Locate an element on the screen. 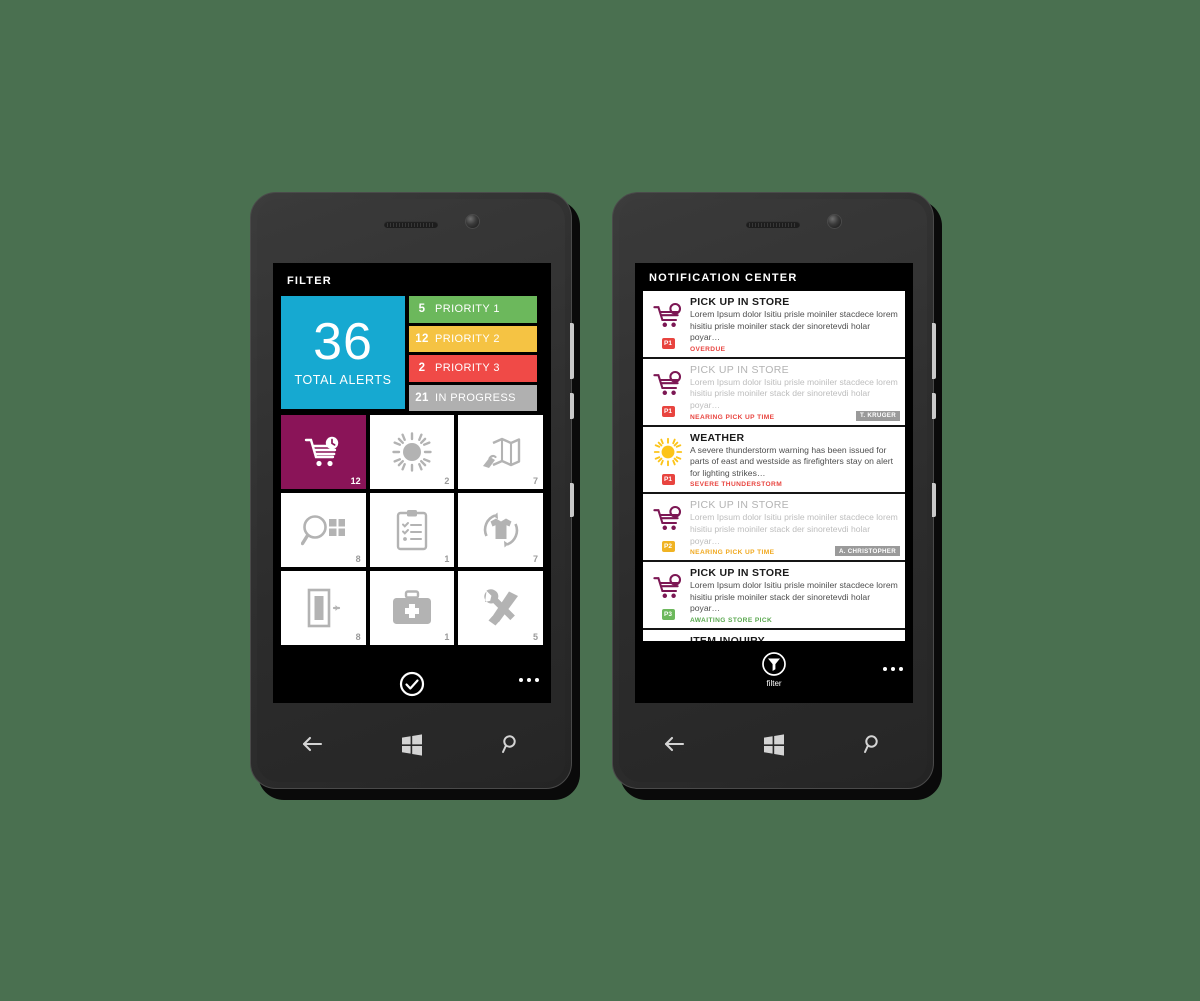 The width and height of the screenshot is (1200, 1001). filter-button: filter is located at coordinates (774, 669).